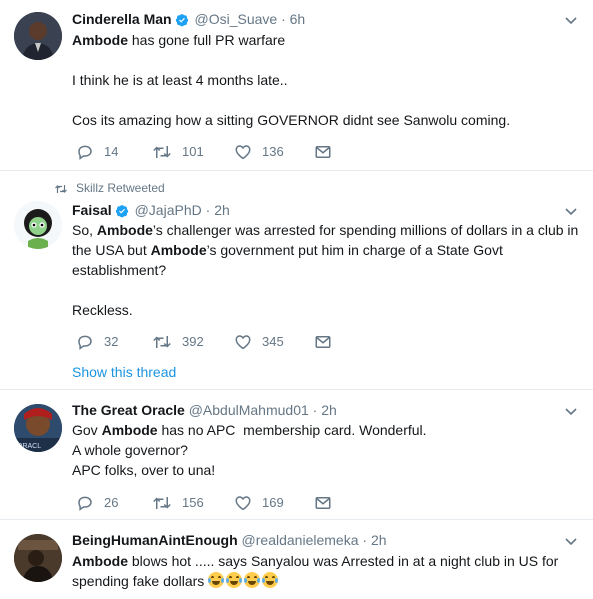  Describe the element at coordinates (97, 152) in the screenshot. I see `reply-button: 14` at that location.